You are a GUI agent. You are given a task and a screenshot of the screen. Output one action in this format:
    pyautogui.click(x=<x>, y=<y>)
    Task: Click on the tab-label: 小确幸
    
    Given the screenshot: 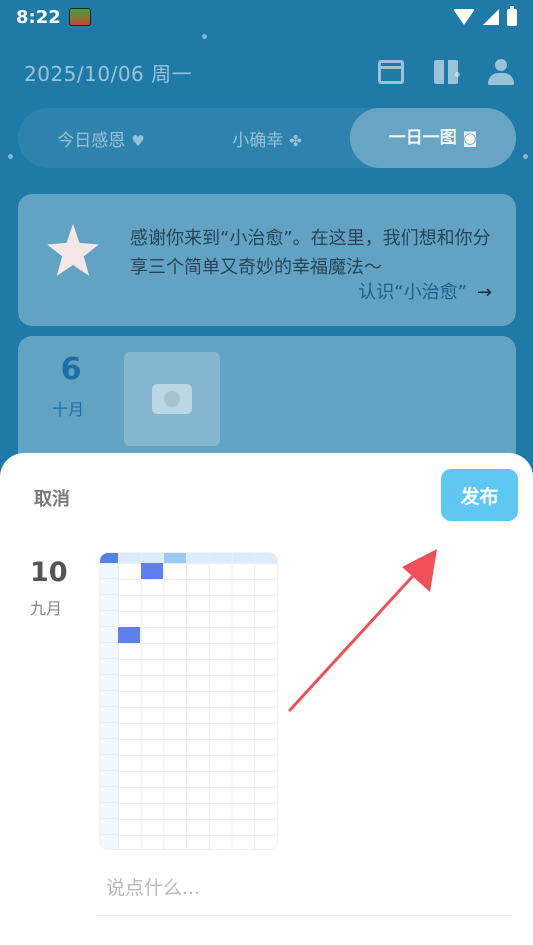 What is the action you would take?
    pyautogui.click(x=258, y=140)
    